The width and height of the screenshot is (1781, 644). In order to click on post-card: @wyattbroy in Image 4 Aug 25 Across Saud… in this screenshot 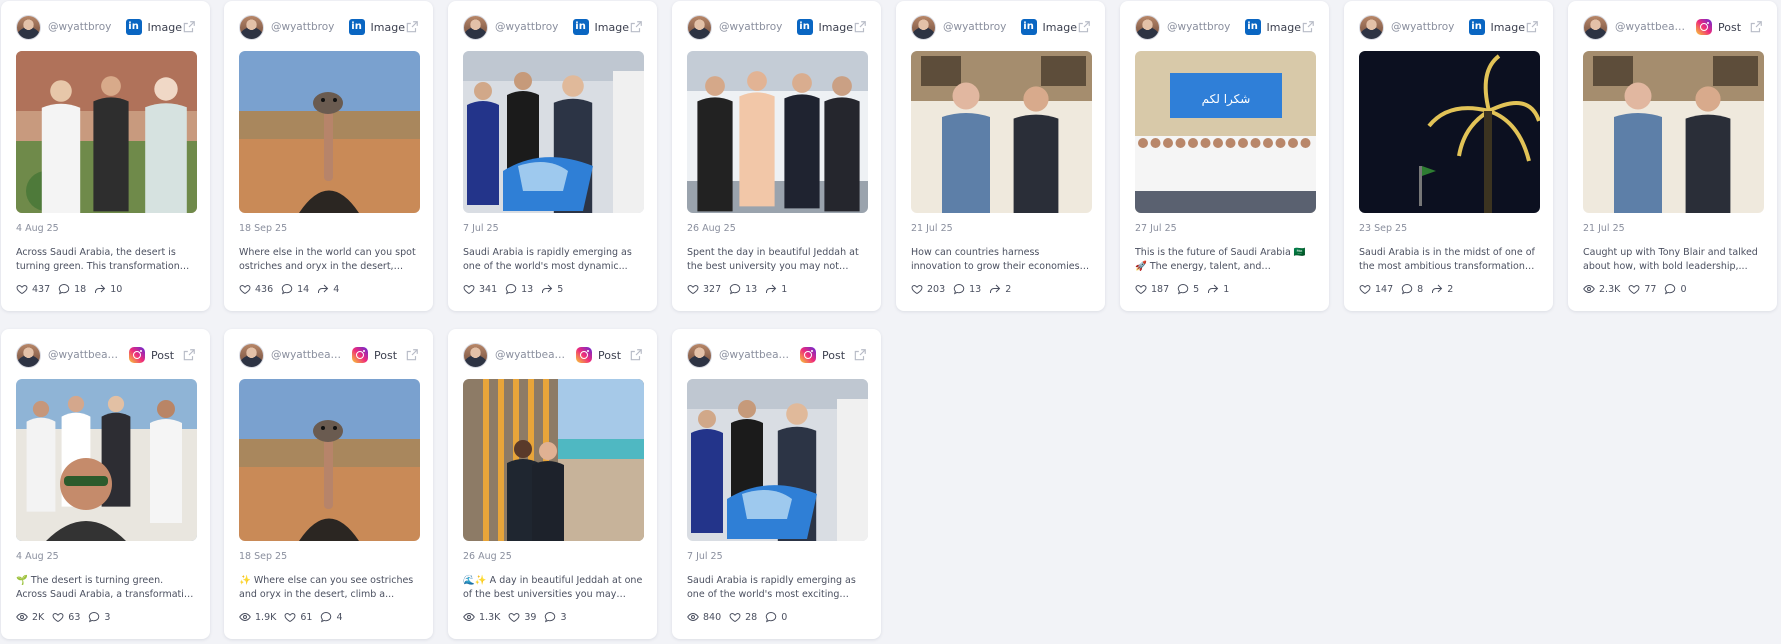, I will do `click(105, 156)`.